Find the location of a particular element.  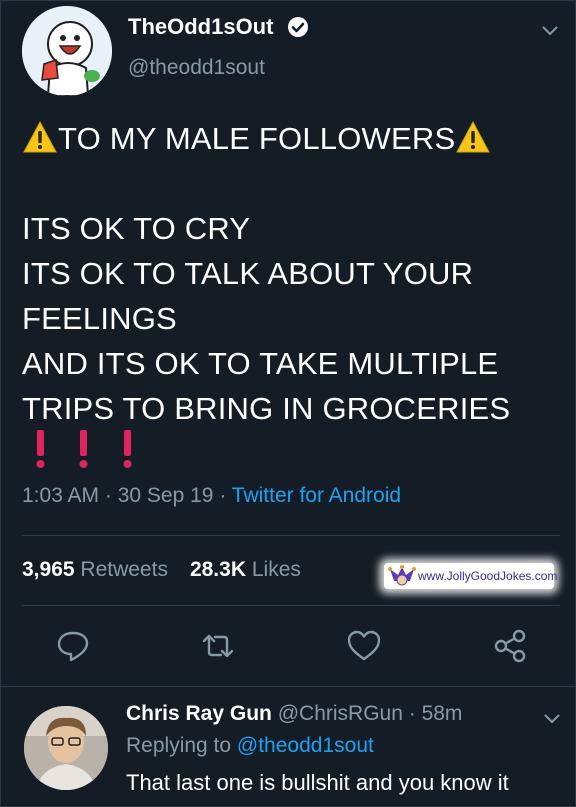

retweet-icon is located at coordinates (218, 646).